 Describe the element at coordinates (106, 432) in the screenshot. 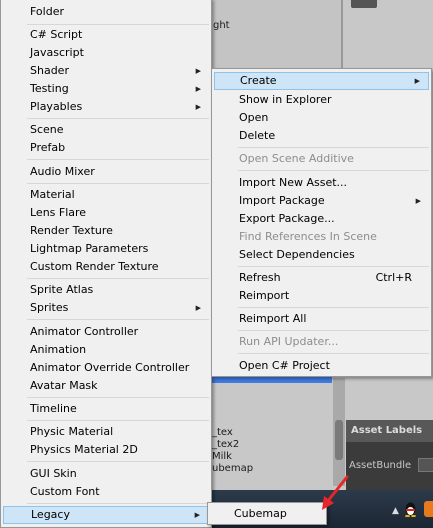

I see `menu-item-physic-material: Physic Material` at that location.